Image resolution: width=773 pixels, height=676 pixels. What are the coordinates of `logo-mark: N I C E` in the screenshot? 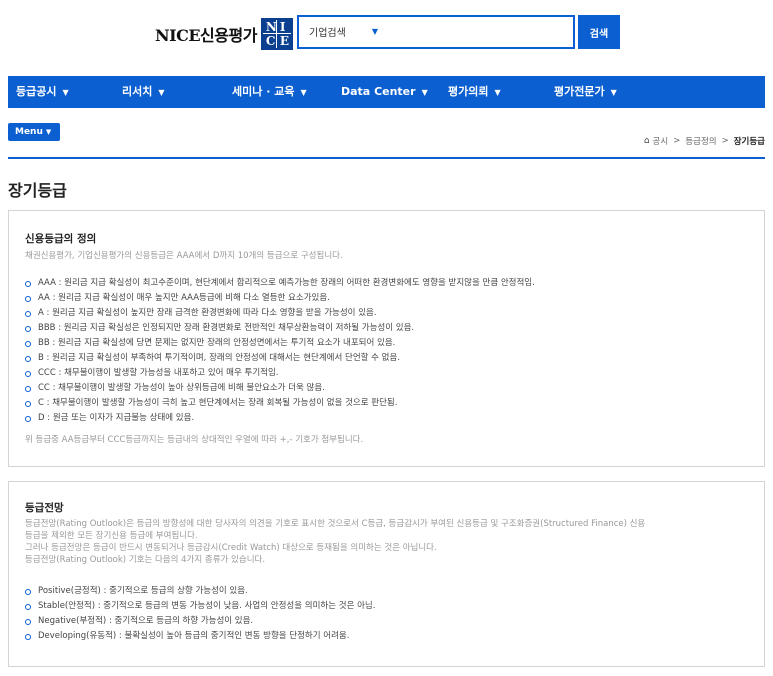 It's located at (276, 34).